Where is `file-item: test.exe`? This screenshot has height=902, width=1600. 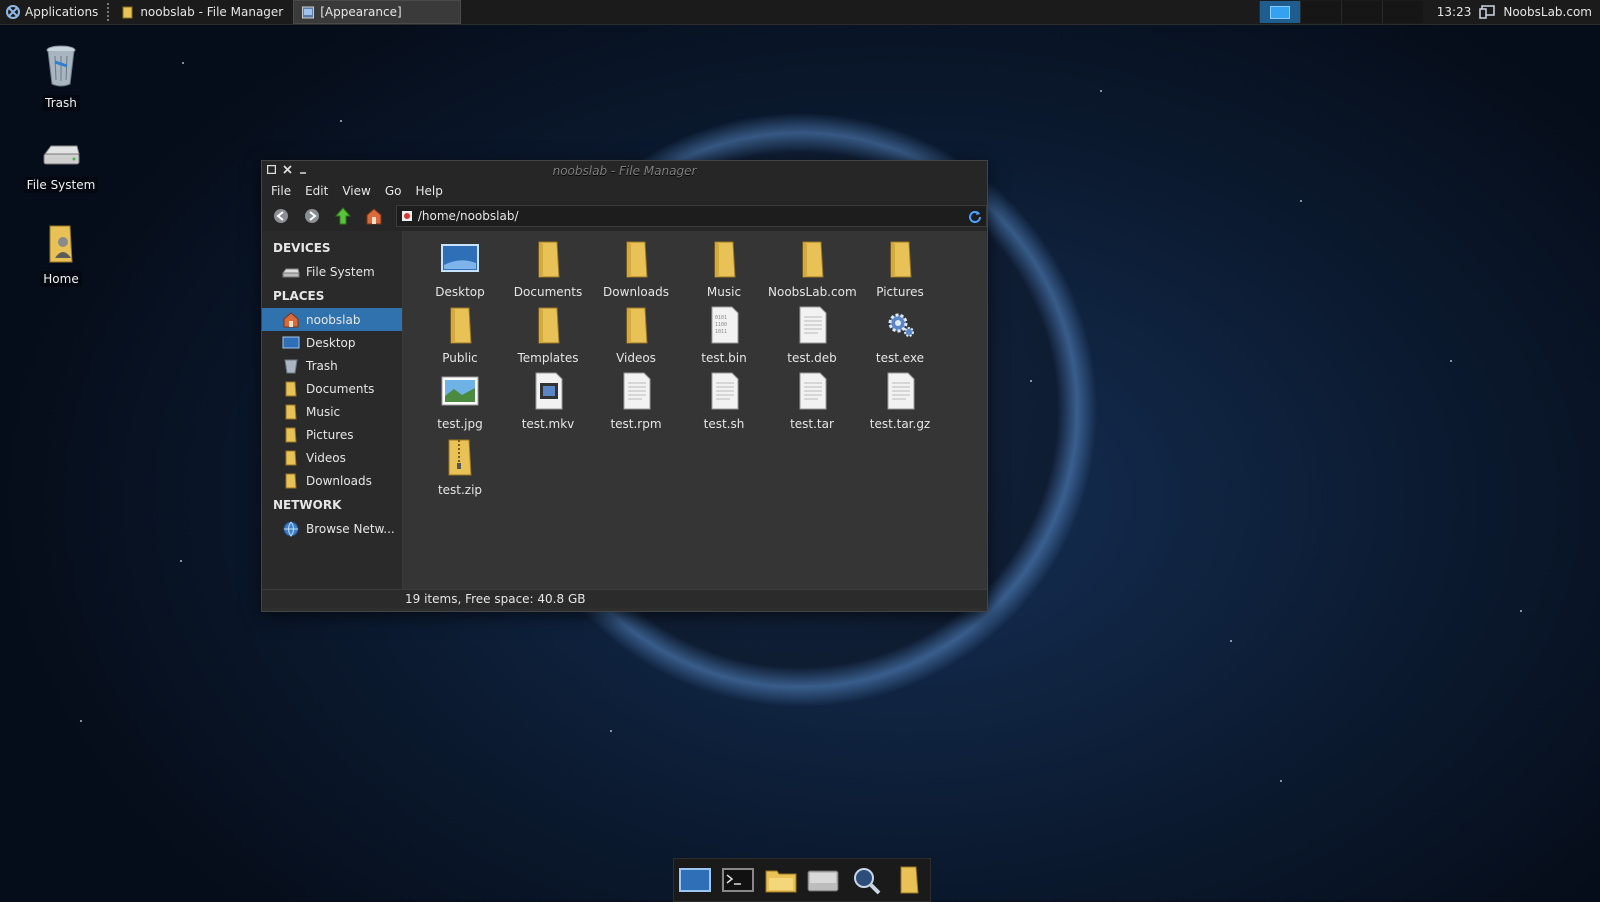
file-item: test.exe is located at coordinates (900, 335).